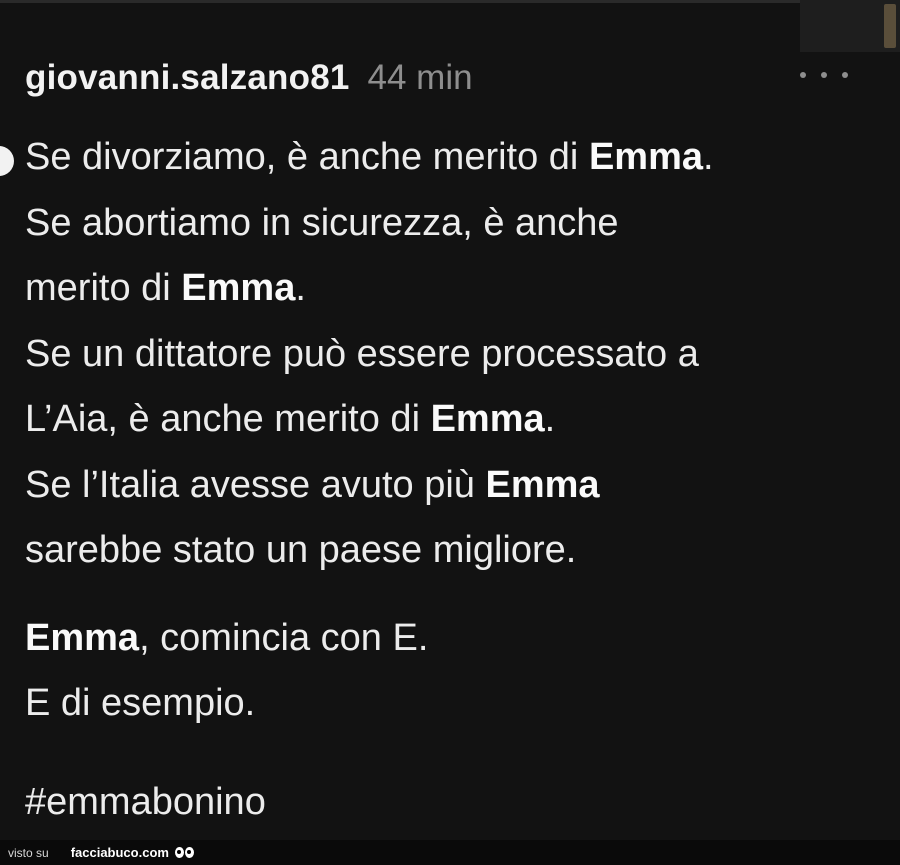 This screenshot has height=865, width=900. I want to click on comment-line: Se divorziamo, è anche merito di Emma., so click(455, 158).